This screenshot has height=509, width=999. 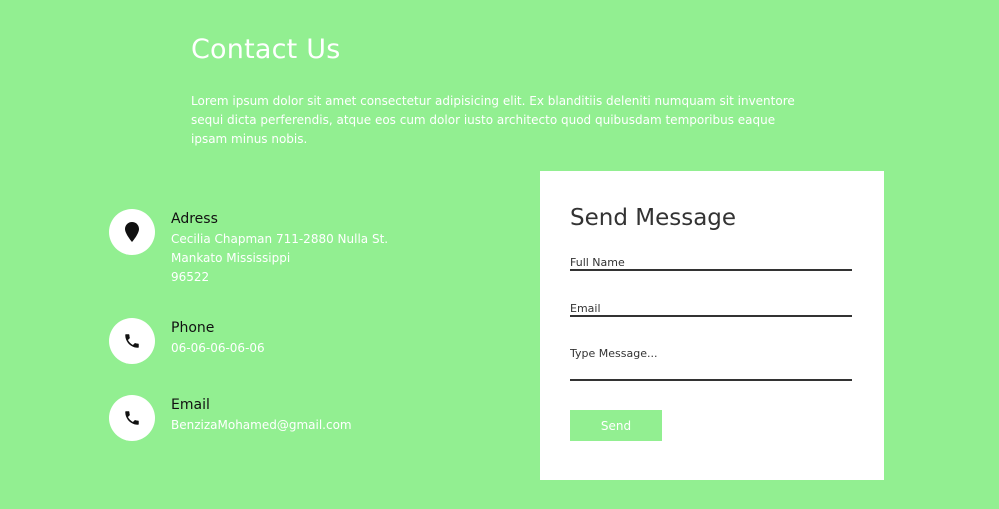 I want to click on email-value: BenzizaMohamed@gmail.com, so click(x=261, y=425).